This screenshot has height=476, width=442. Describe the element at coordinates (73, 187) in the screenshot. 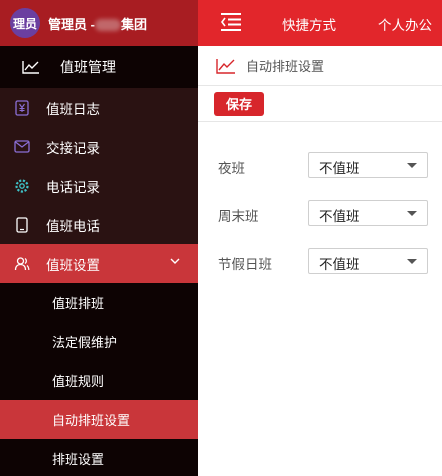

I see `sidebar-item-label: 电话记录` at that location.